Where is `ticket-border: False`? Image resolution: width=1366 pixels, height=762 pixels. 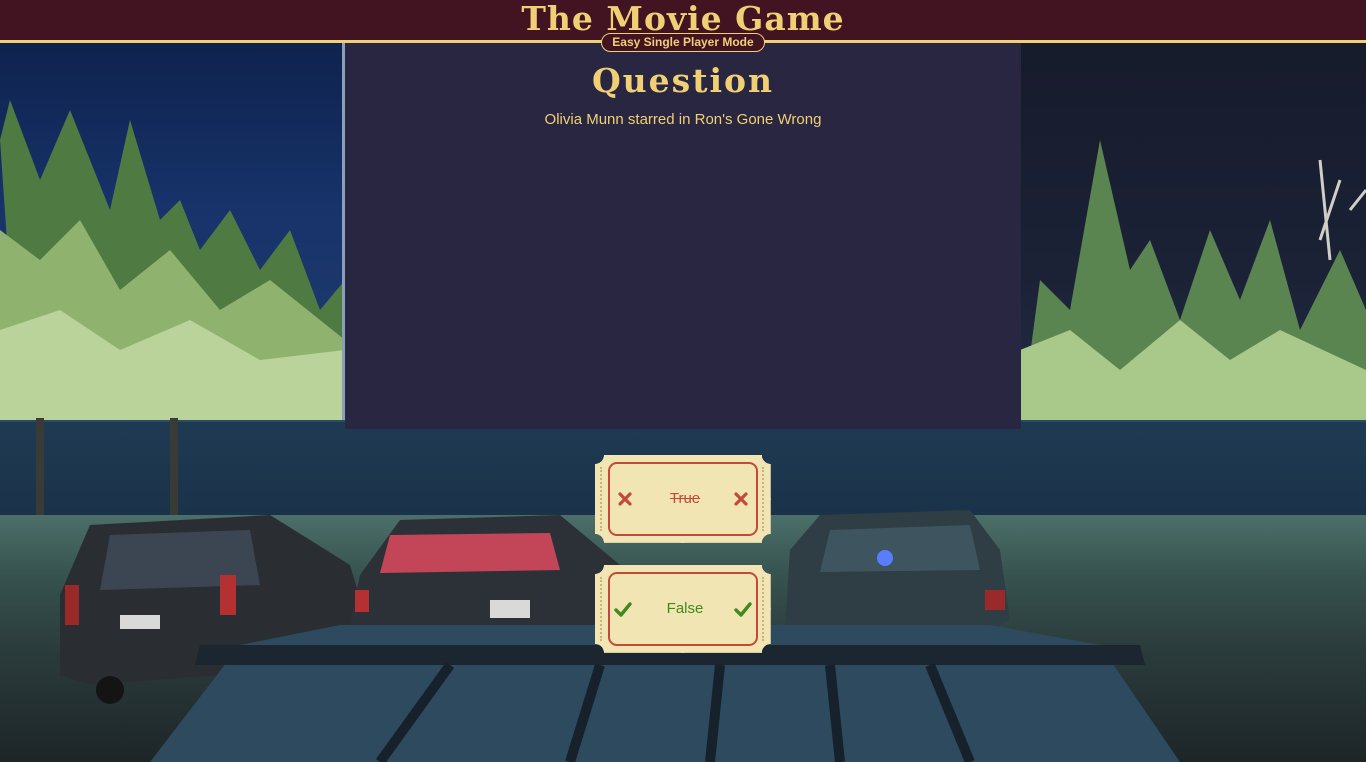 ticket-border: False is located at coordinates (683, 609).